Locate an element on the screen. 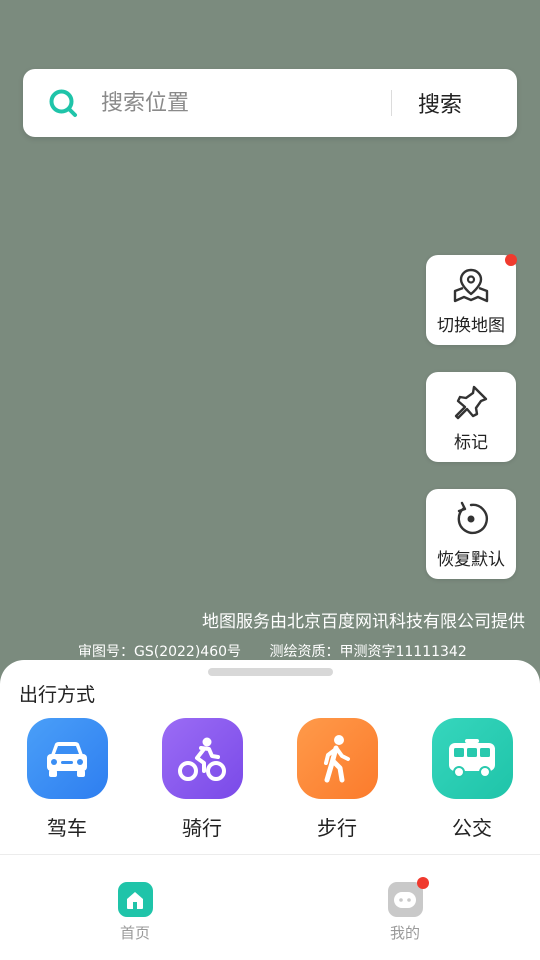 The width and height of the screenshot is (540, 960). mode-walk: 步行 is located at coordinates (337, 779).